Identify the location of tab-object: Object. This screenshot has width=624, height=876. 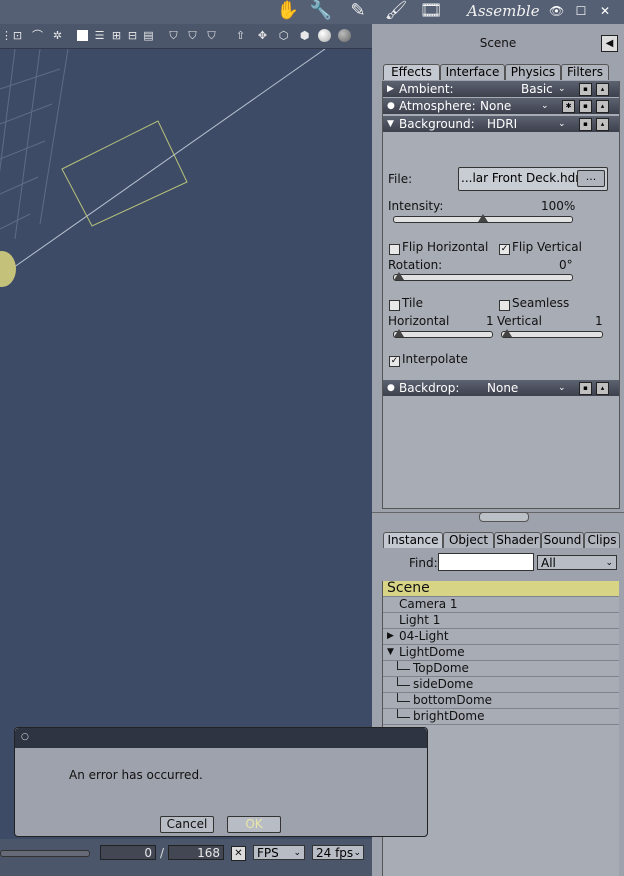
(468, 540).